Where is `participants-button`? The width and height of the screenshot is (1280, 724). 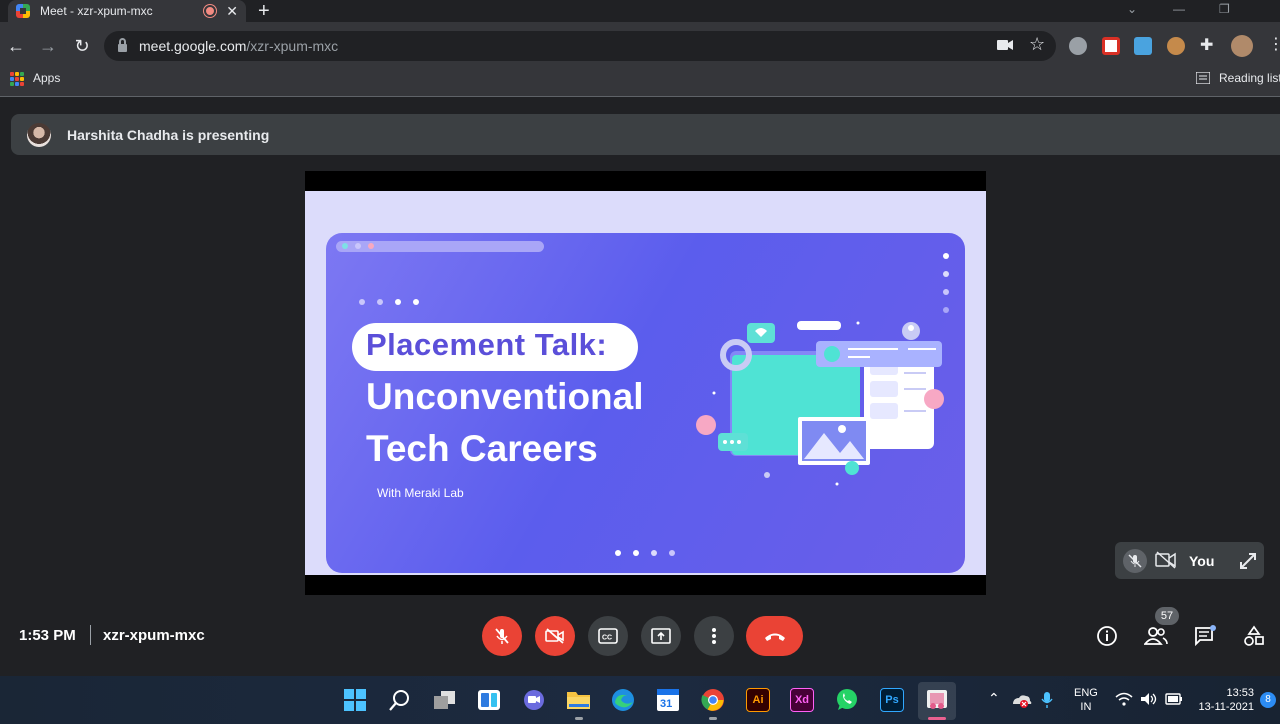 participants-button is located at coordinates (1156, 636).